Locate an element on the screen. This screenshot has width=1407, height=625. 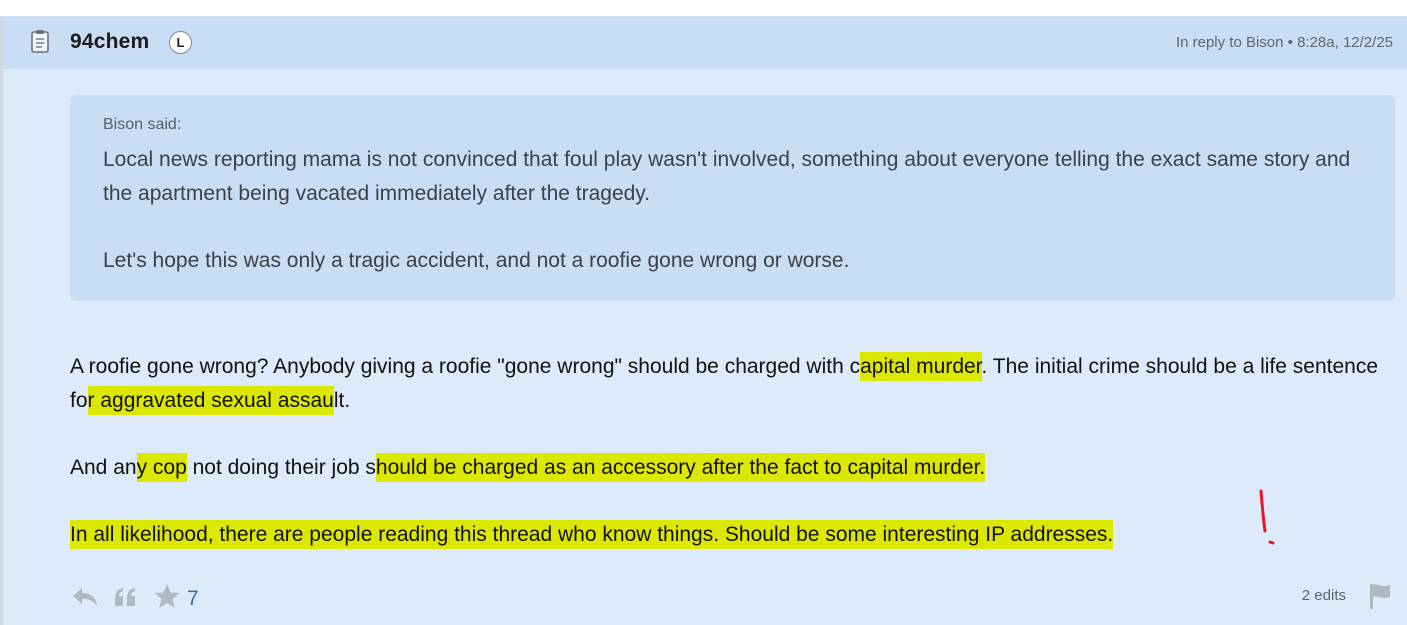
text-segment: And an is located at coordinates (103, 467).